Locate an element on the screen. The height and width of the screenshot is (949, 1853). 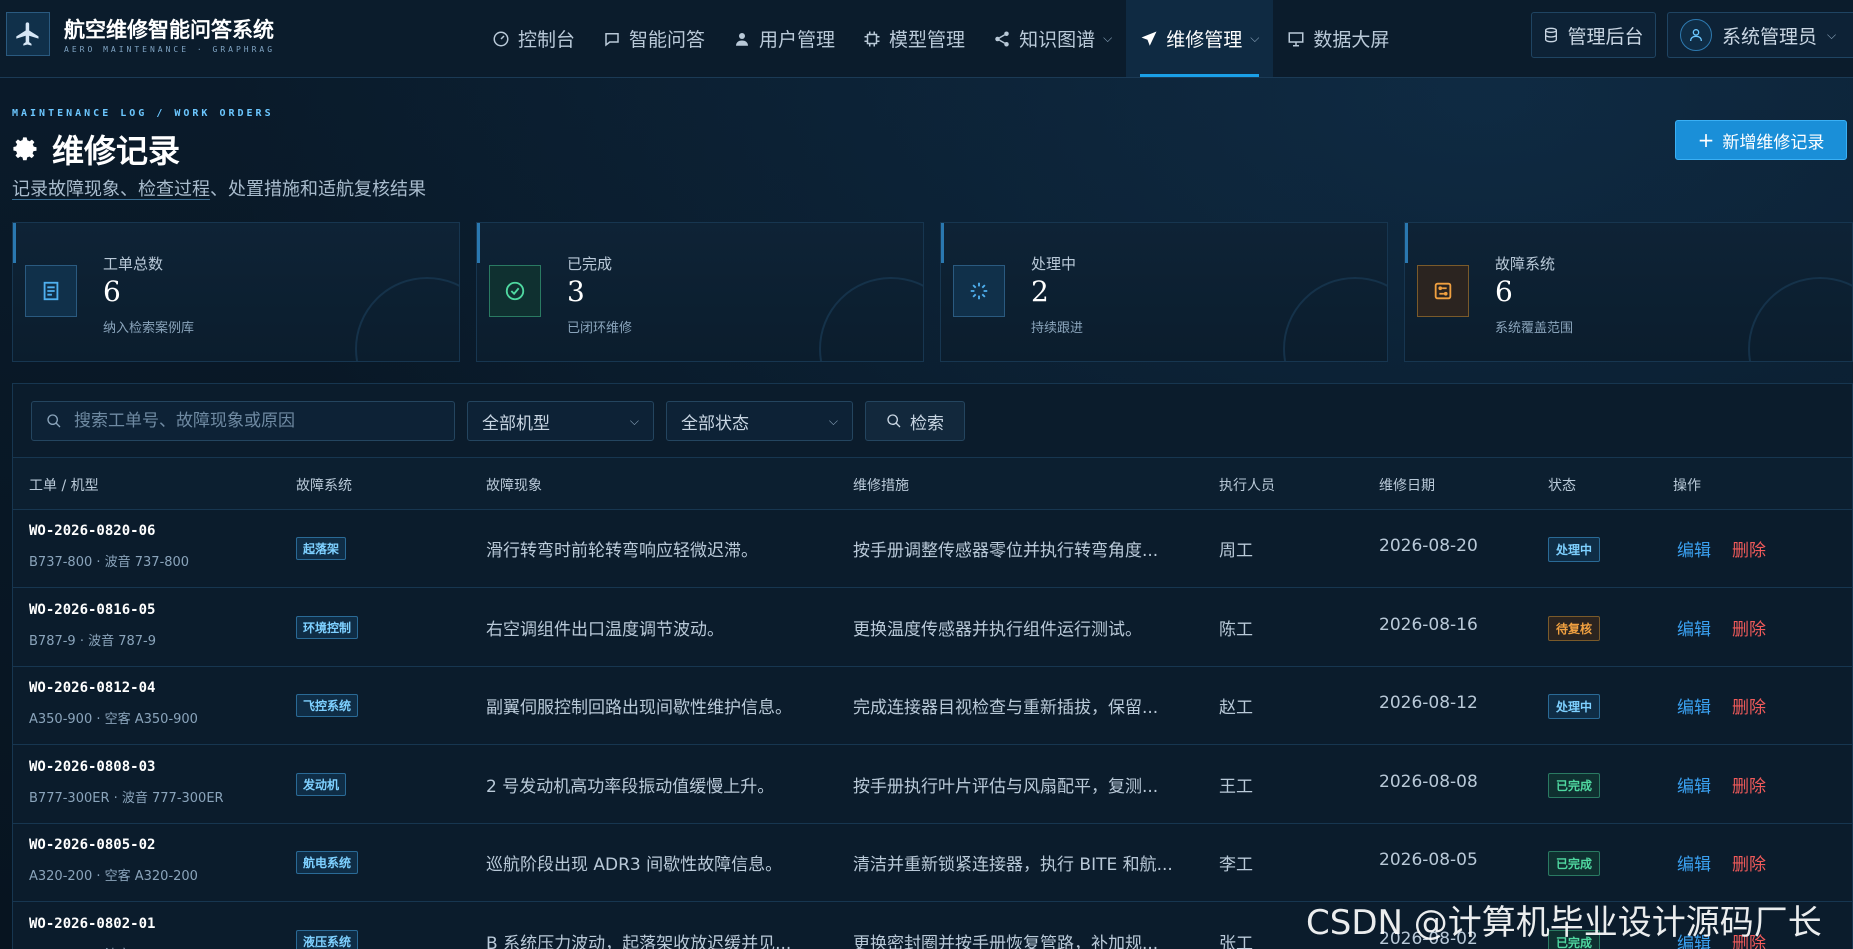
watermark: CSDN @计算机毕业设计源码厂长 is located at coordinates (1564, 923).